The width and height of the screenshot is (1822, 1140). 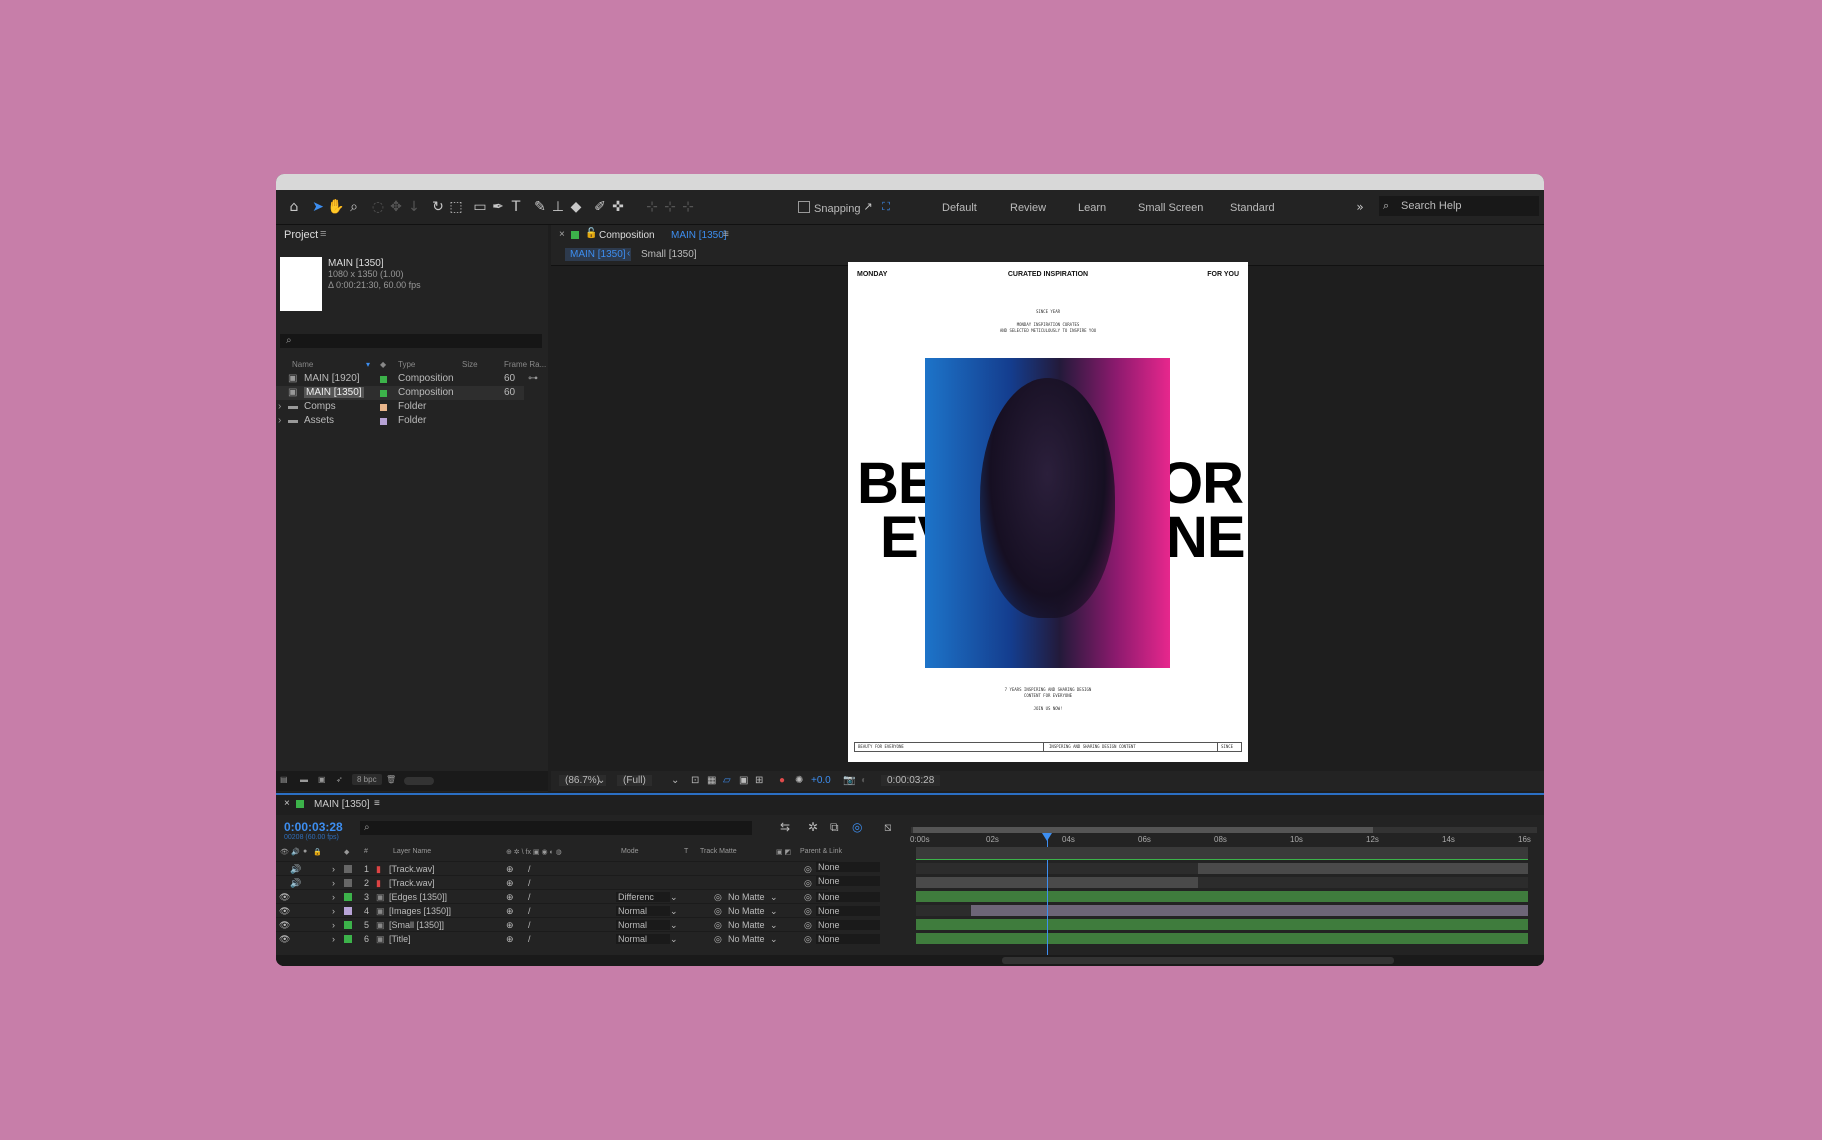 I want to click on close-tab-icon: ×, so click(x=562, y=234).